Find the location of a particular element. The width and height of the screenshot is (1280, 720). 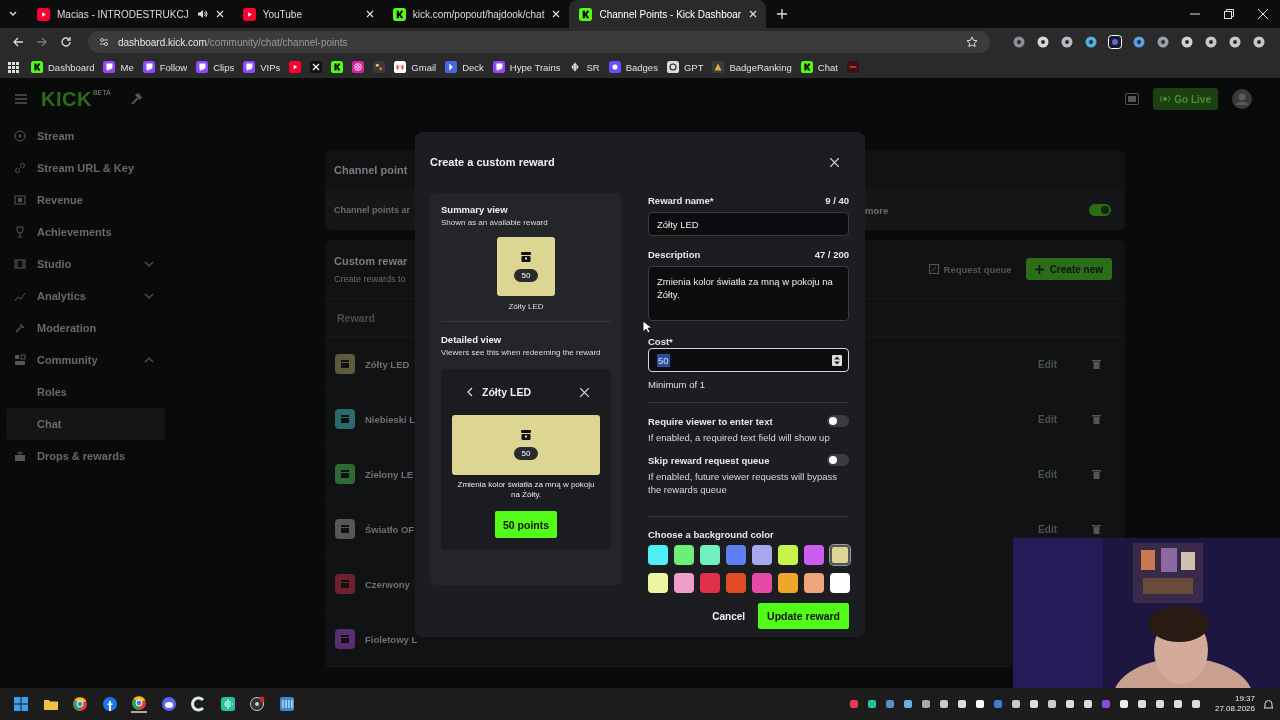

social-icon is located at coordinates (109, 704).